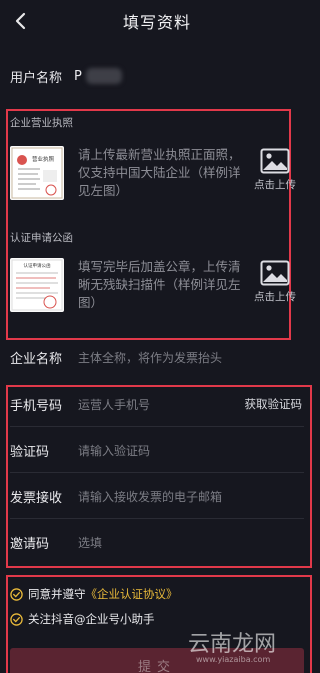  Describe the element at coordinates (233, 659) in the screenshot. I see `watermark-url: www.yiazaiba.com` at that location.